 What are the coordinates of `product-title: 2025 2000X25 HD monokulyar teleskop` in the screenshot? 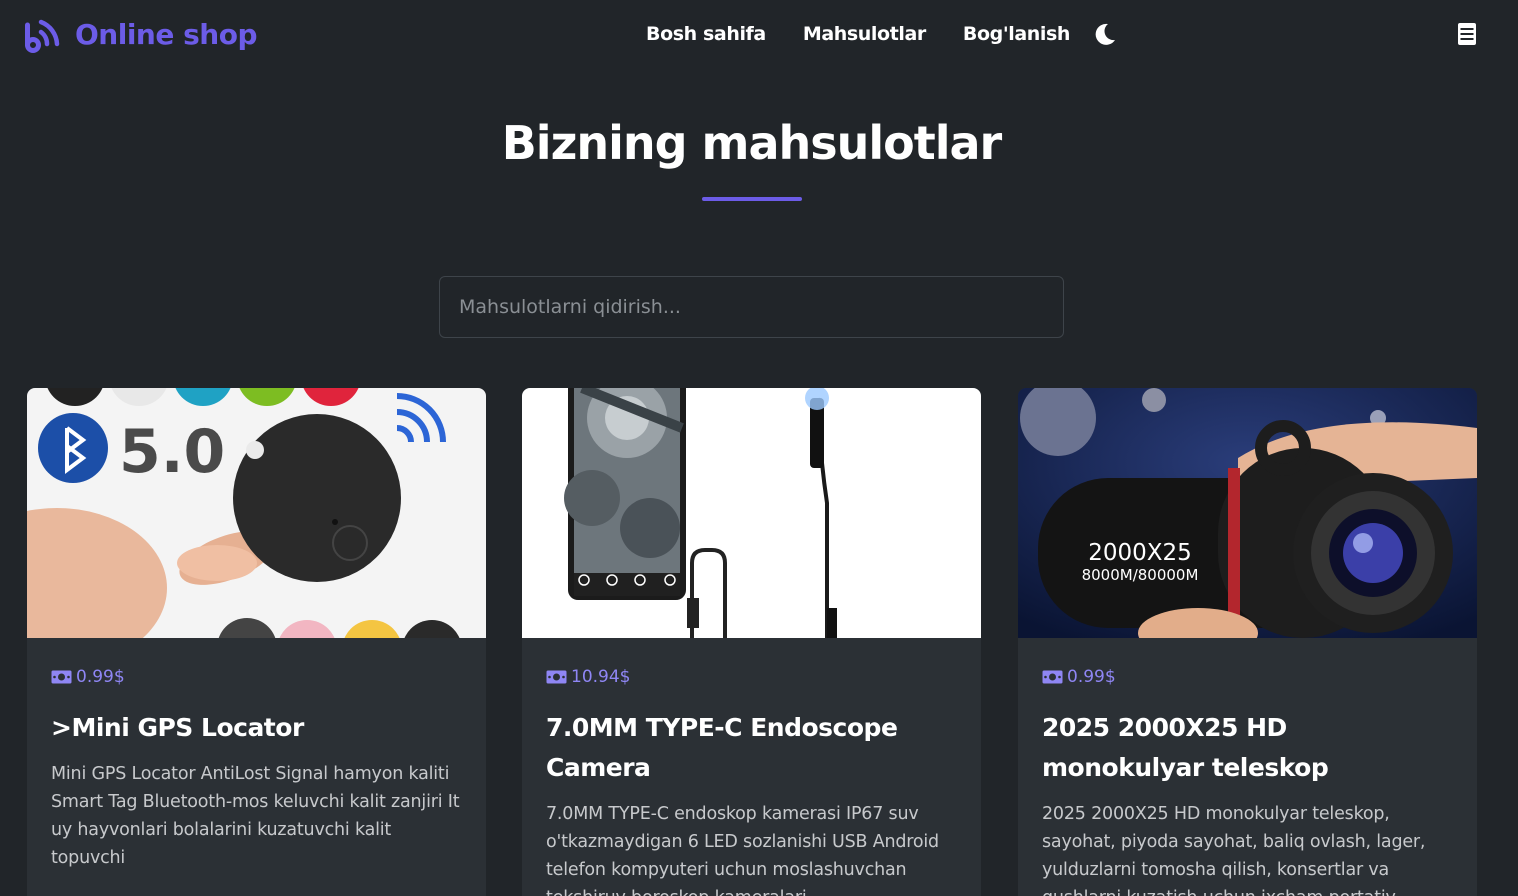 It's located at (1247, 748).